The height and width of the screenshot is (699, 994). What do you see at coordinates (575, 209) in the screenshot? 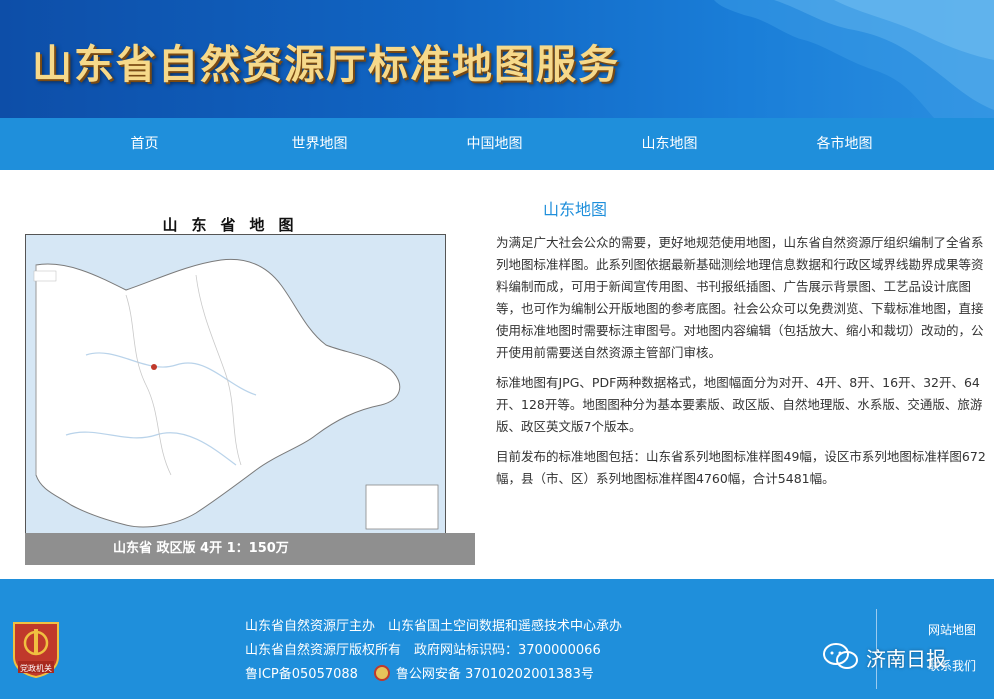
I see `section-title: 山东地图` at bounding box center [575, 209].